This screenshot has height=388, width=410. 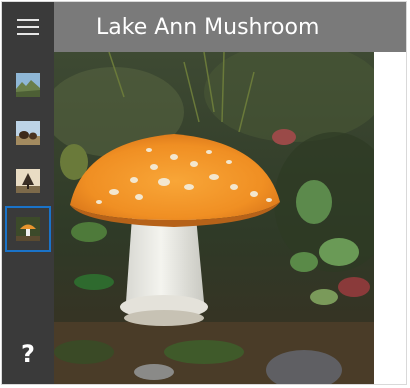 I want to click on nav-item-tree, so click(x=28, y=181).